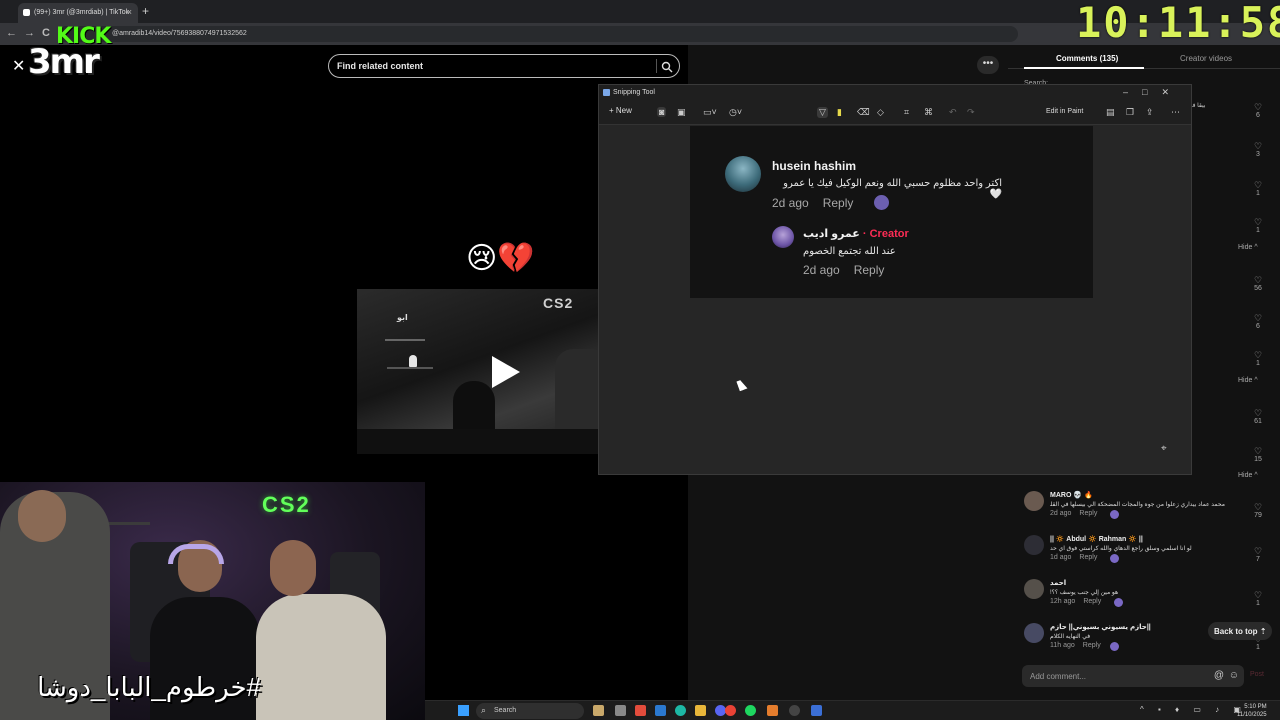  I want to click on pen-icon: ▽, so click(822, 112).